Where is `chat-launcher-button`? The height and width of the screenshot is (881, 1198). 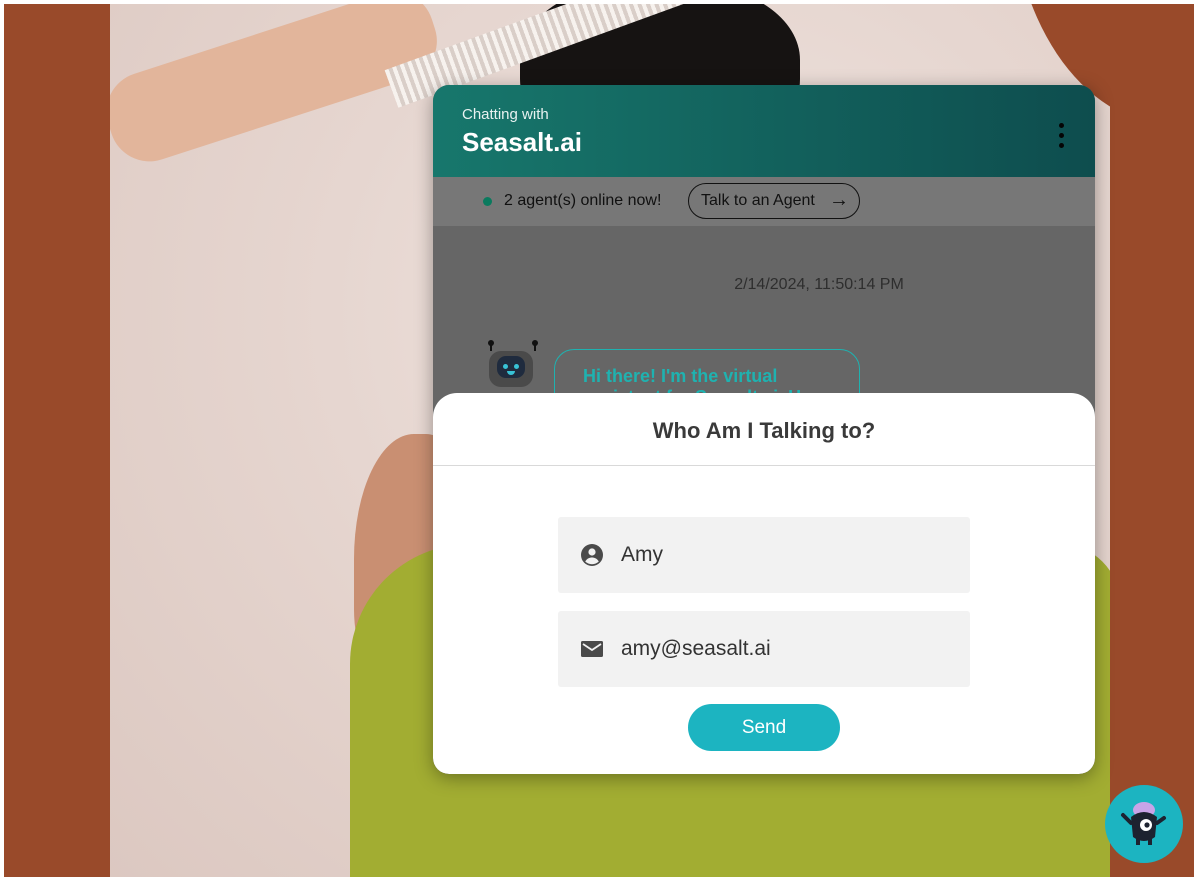 chat-launcher-button is located at coordinates (1144, 824).